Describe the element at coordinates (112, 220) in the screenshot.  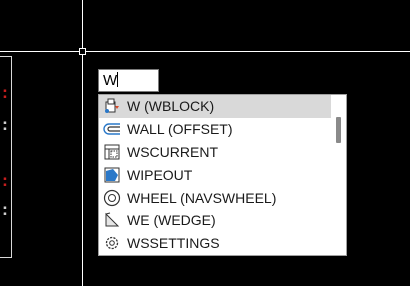
I see `wedge-icon` at that location.